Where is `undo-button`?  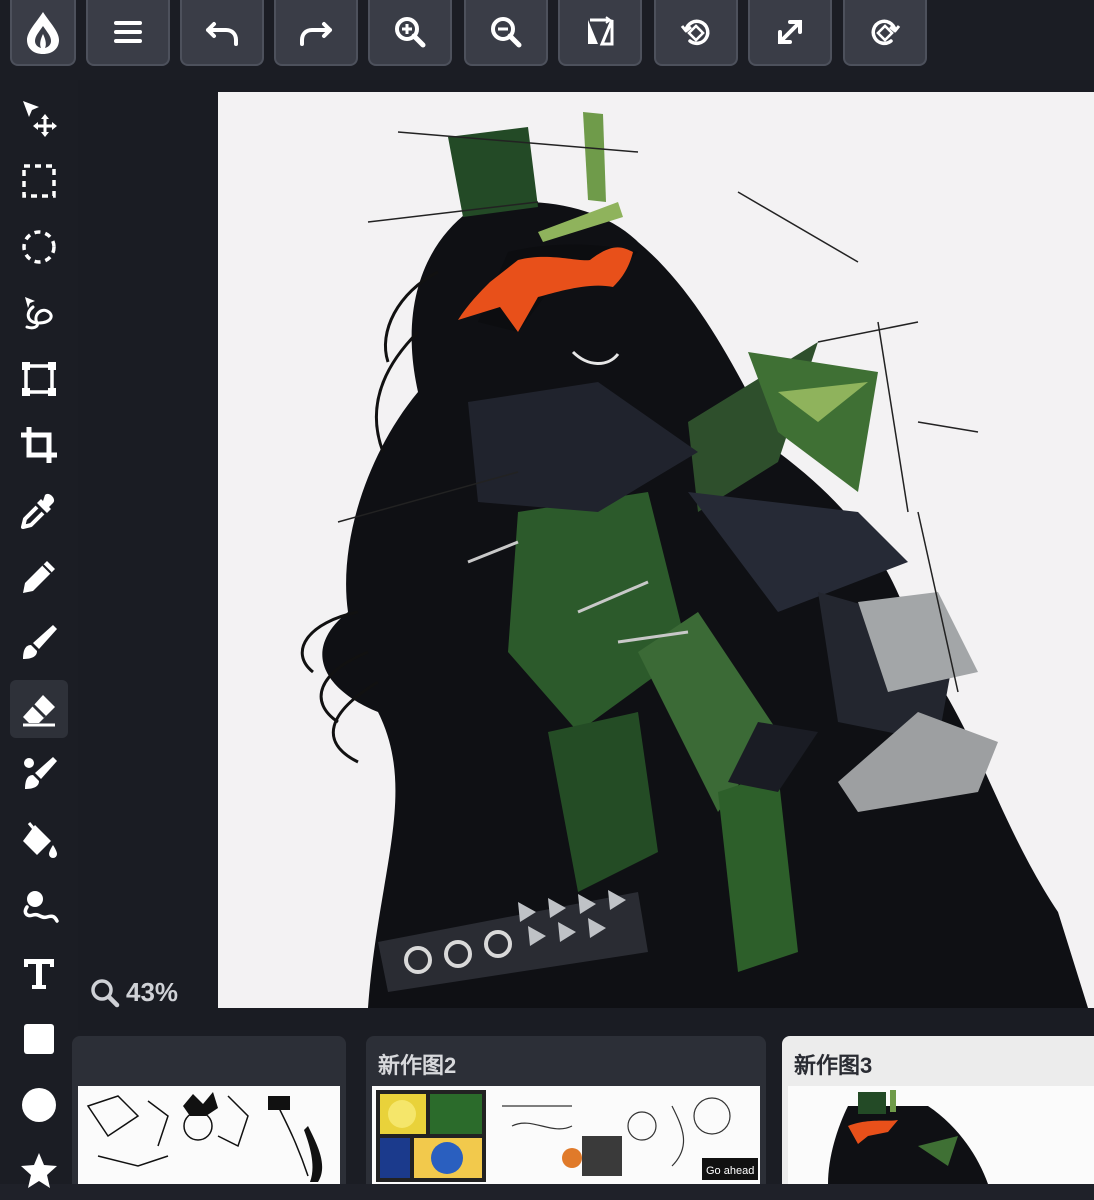
undo-button is located at coordinates (222, 33).